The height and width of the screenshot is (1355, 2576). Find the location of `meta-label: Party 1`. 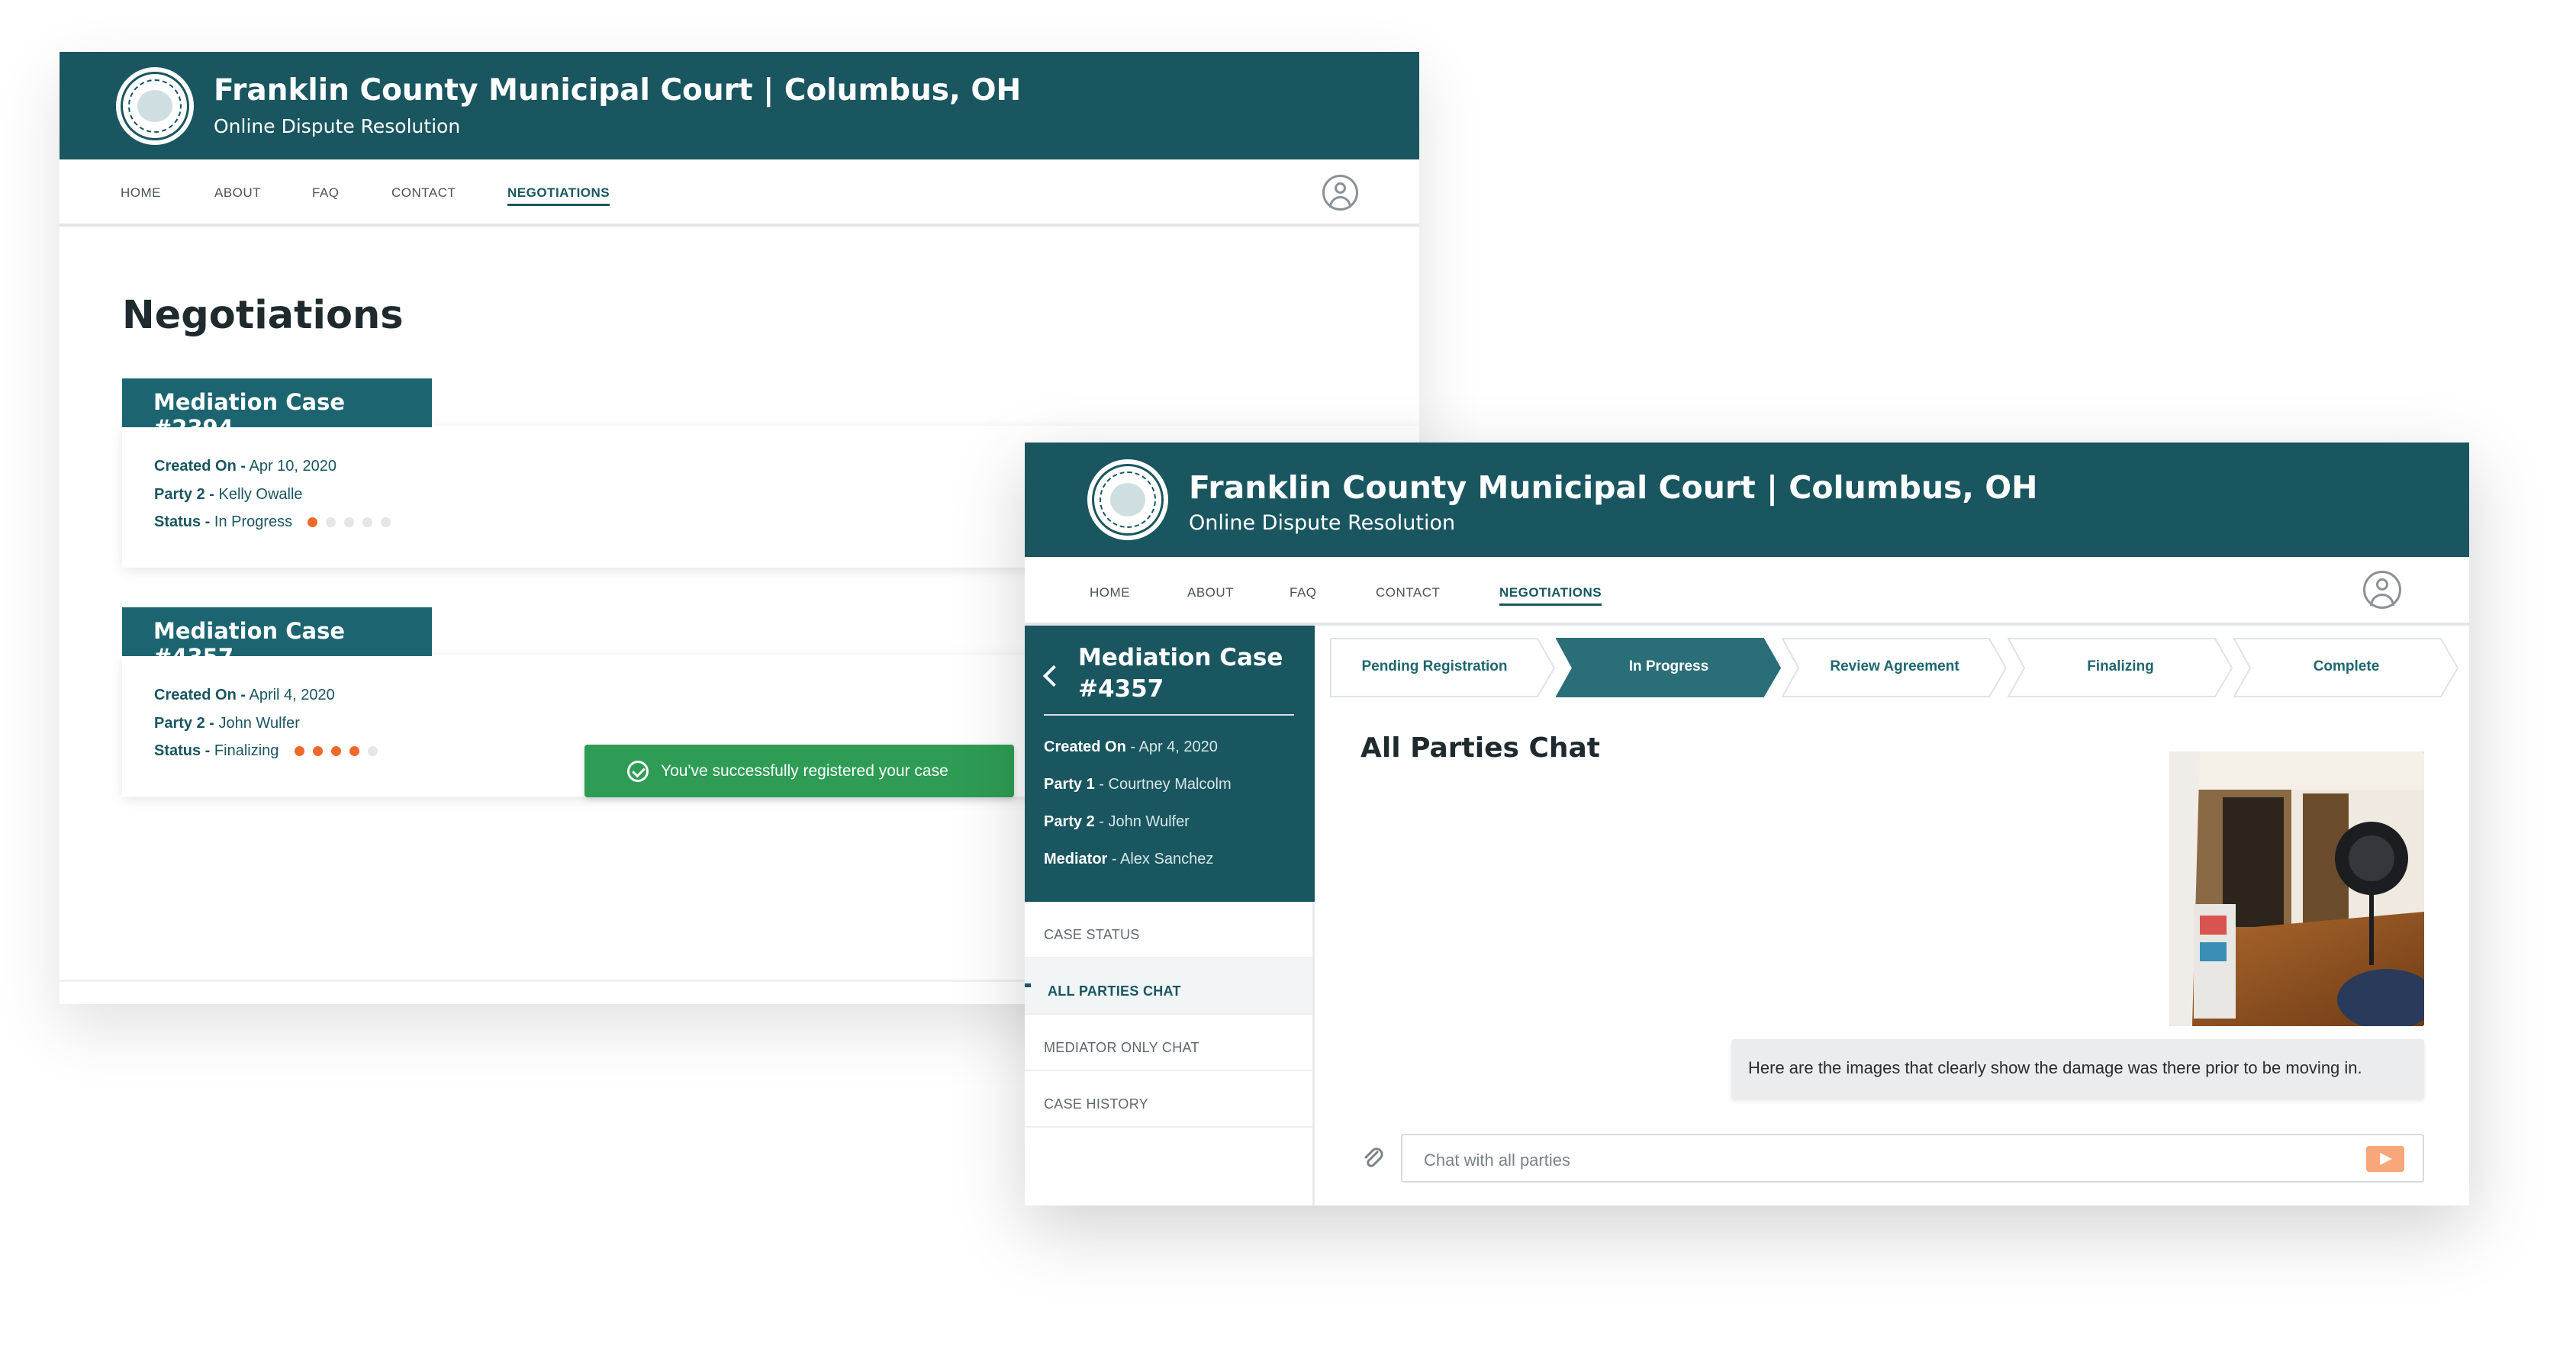

meta-label: Party 1 is located at coordinates (1069, 784).